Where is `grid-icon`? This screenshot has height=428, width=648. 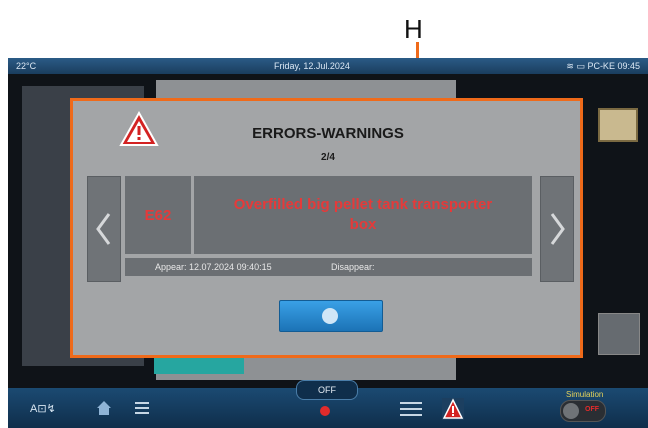 grid-icon is located at coordinates (142, 408).